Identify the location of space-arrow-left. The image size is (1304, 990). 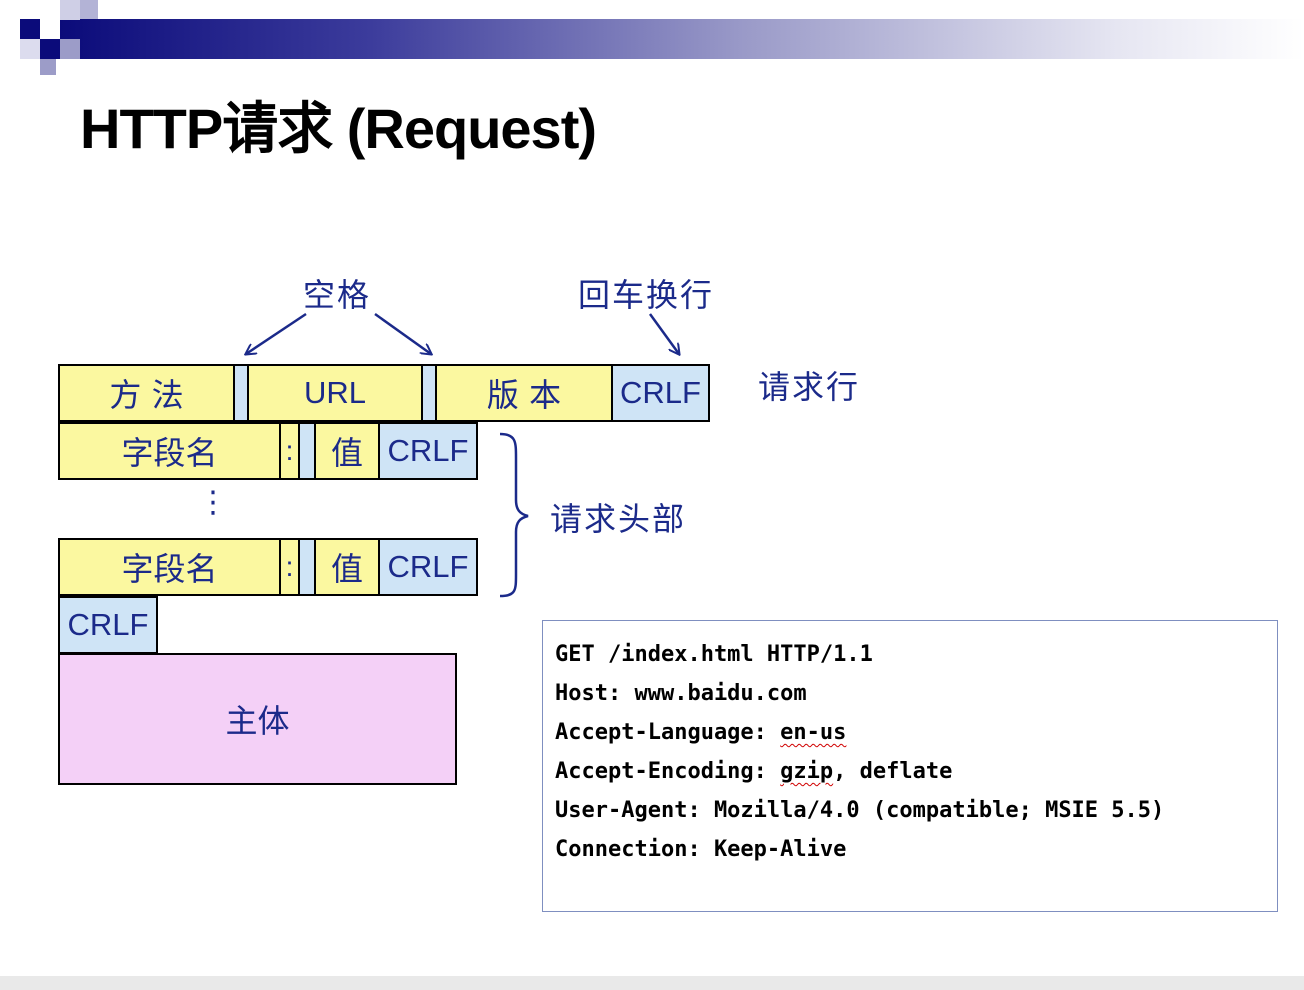
(276, 333).